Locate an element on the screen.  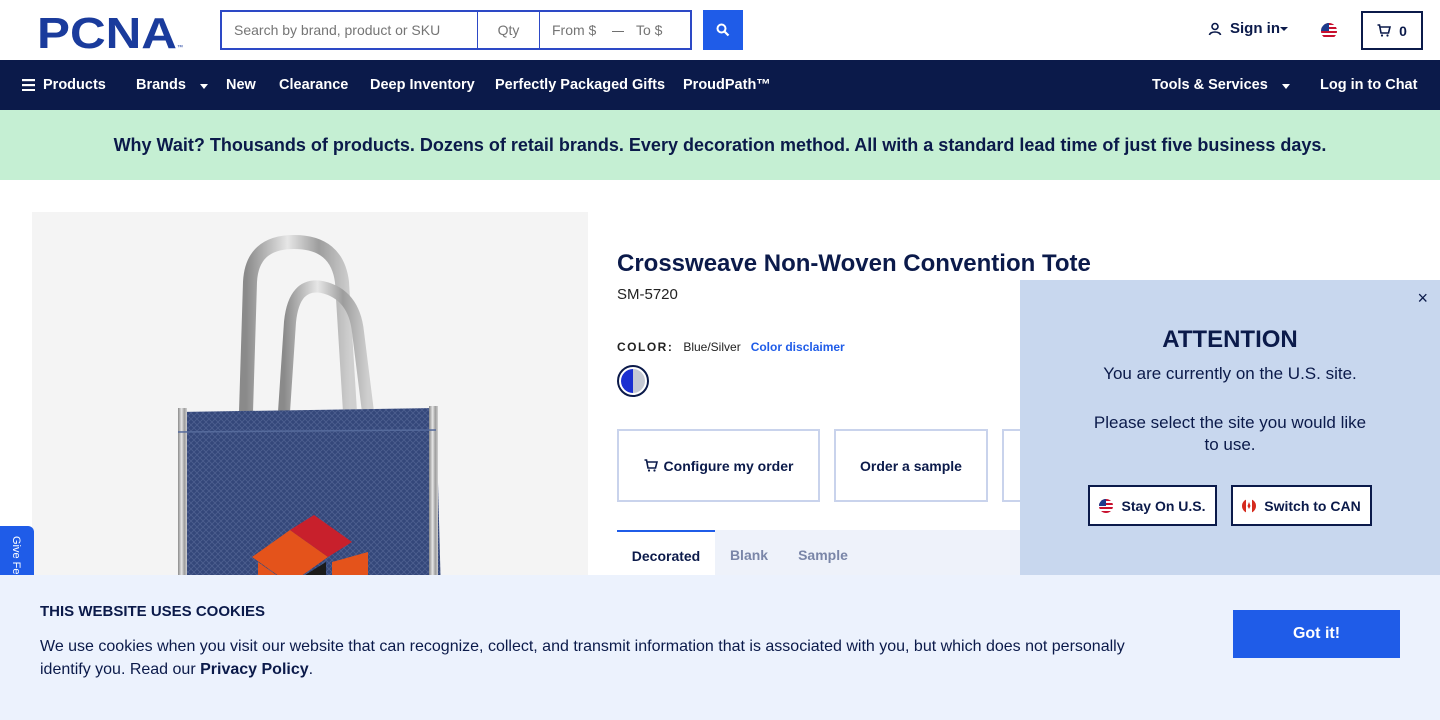
sign-in-label: Sign in is located at coordinates (1255, 28).